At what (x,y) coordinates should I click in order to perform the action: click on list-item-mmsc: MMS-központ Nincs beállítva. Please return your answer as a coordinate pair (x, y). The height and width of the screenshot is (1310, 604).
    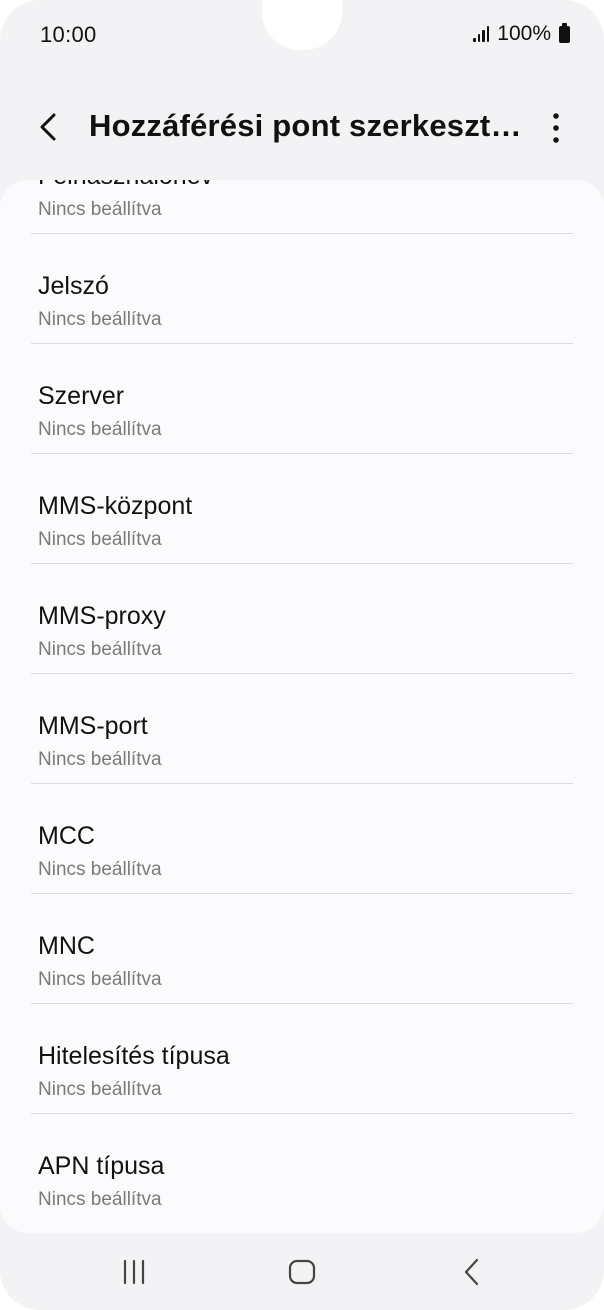
    Looking at the image, I should click on (302, 508).